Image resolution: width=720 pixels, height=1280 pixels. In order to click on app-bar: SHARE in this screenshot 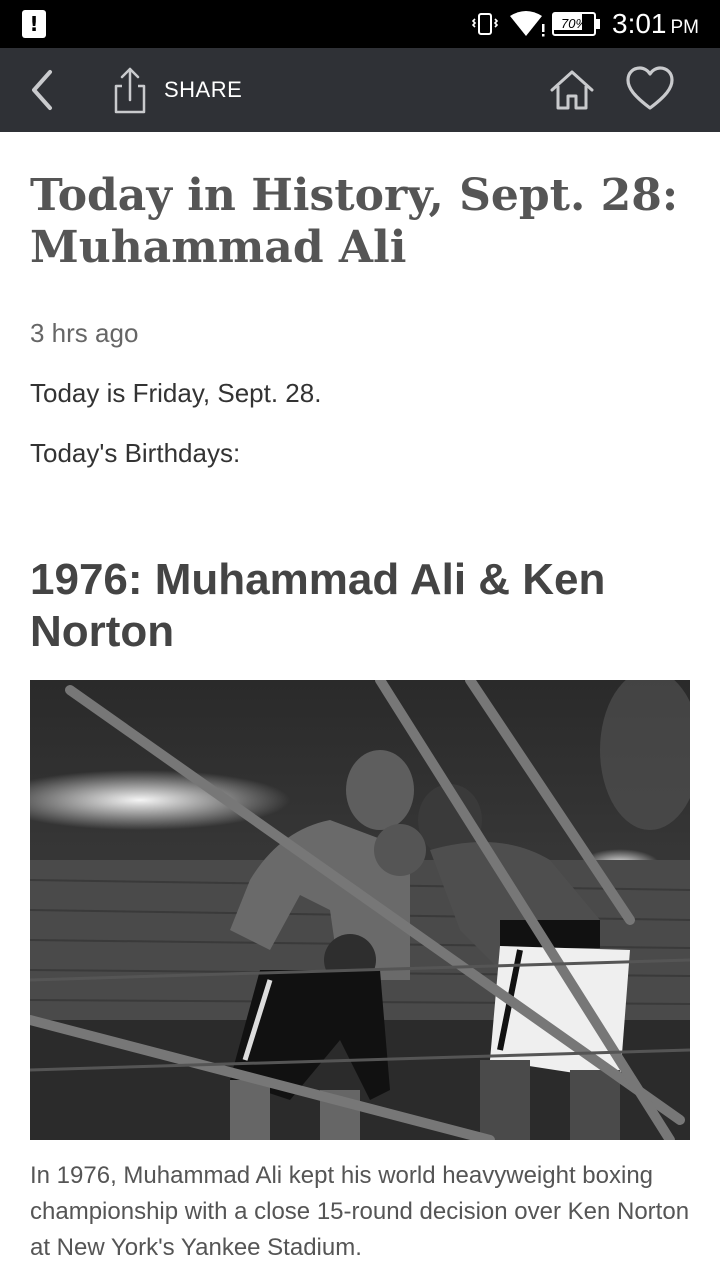, I will do `click(360, 90)`.